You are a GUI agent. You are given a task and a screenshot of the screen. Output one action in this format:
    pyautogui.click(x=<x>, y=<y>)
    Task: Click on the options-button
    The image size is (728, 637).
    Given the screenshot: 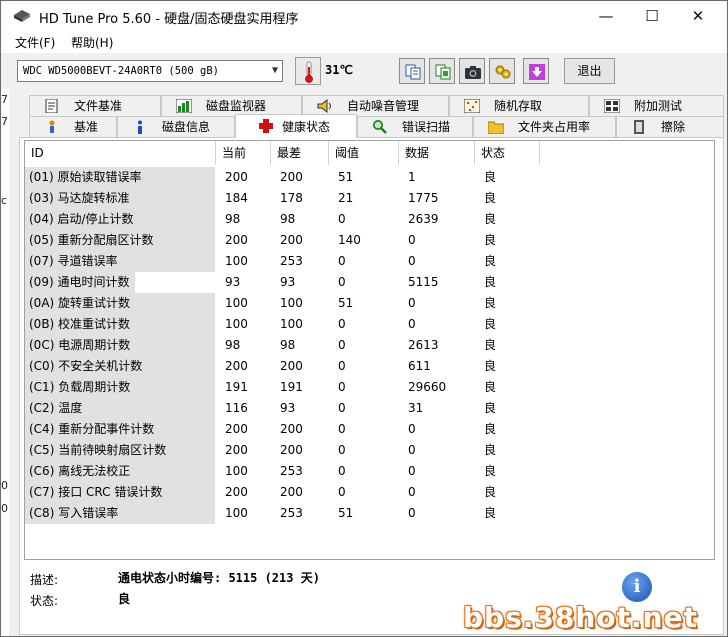 What is the action you would take?
    pyautogui.click(x=502, y=71)
    